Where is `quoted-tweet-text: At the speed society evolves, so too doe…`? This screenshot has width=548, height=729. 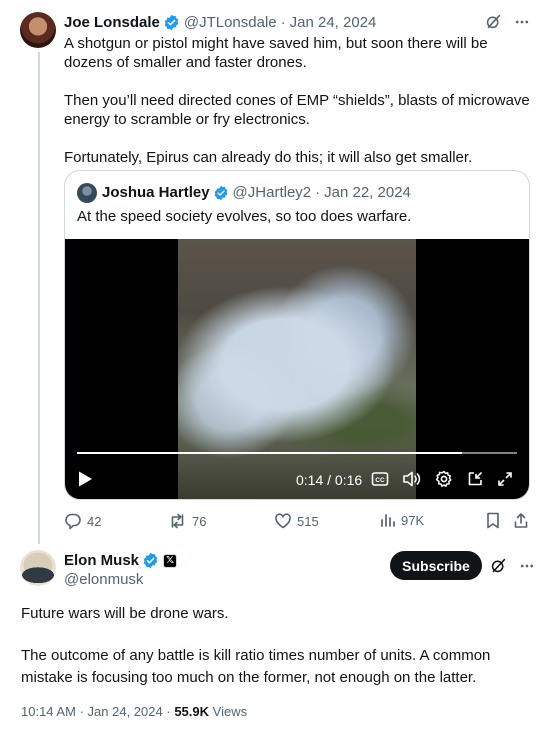
quoted-tweet-text: At the speed society evolves, so too doe… is located at coordinates (244, 216).